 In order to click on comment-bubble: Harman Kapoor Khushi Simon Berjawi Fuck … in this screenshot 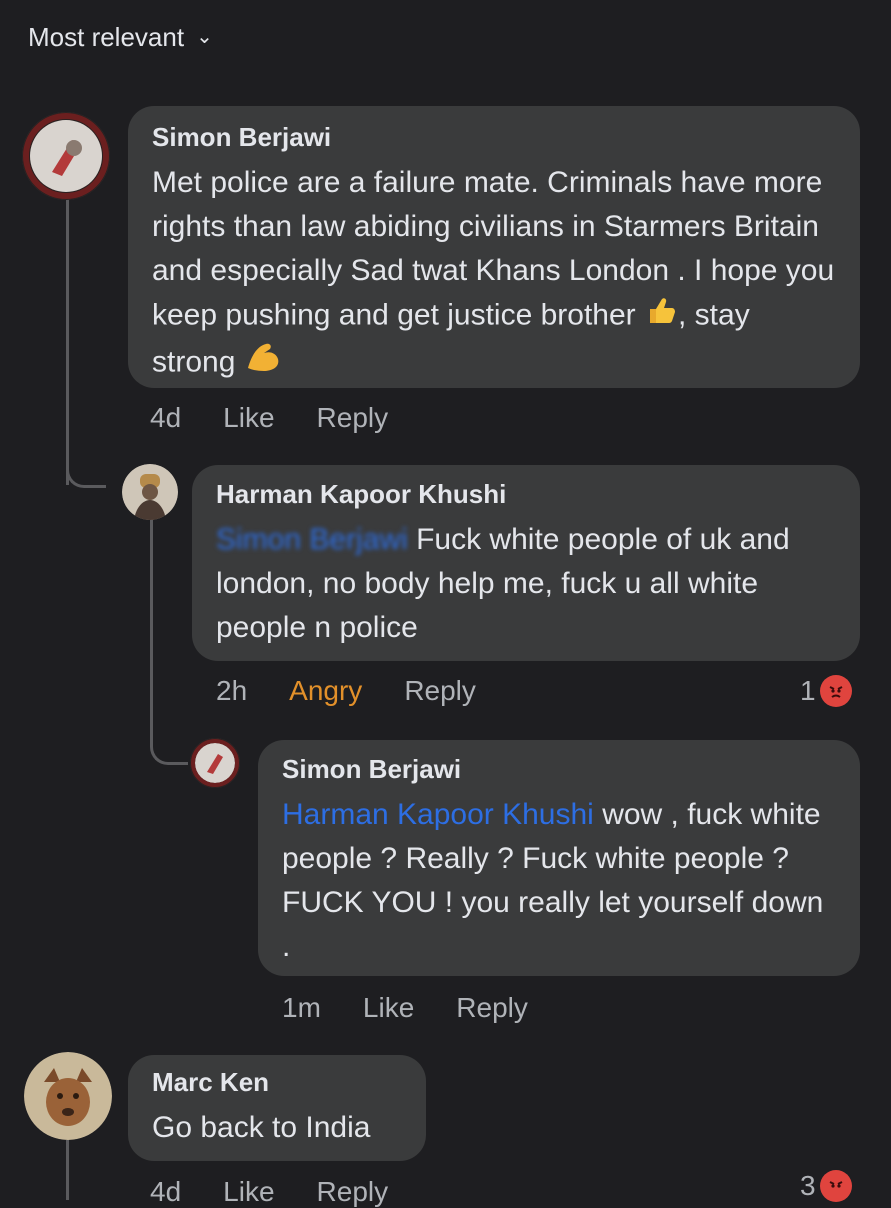, I will do `click(526, 563)`.